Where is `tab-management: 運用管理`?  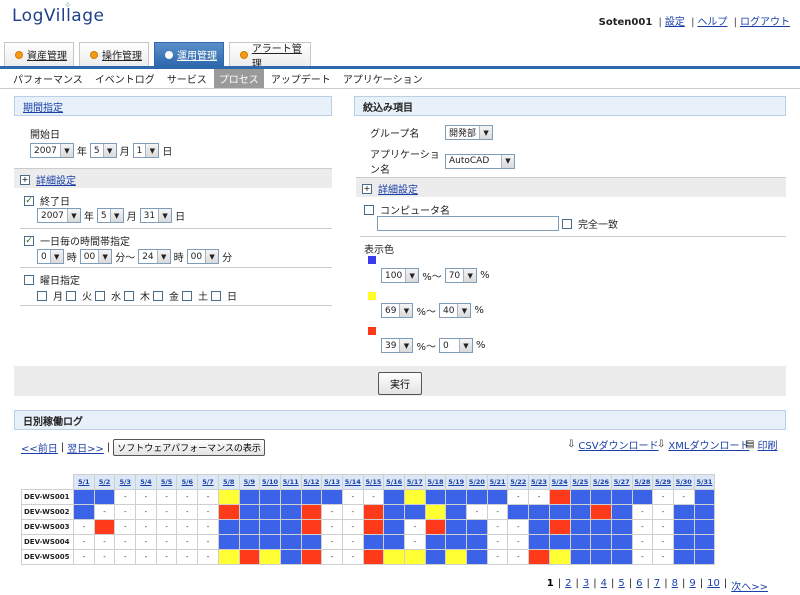 tab-management: 運用管理 is located at coordinates (189, 54).